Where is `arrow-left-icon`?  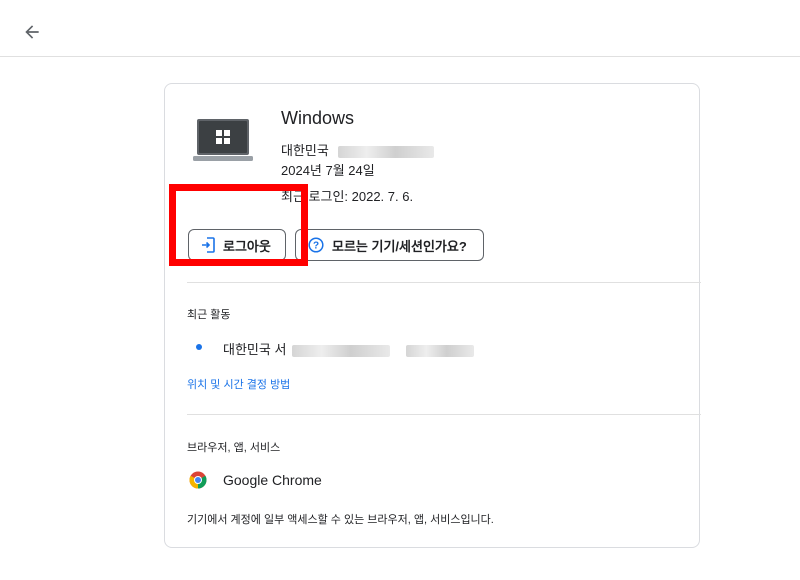 arrow-left-icon is located at coordinates (32, 32).